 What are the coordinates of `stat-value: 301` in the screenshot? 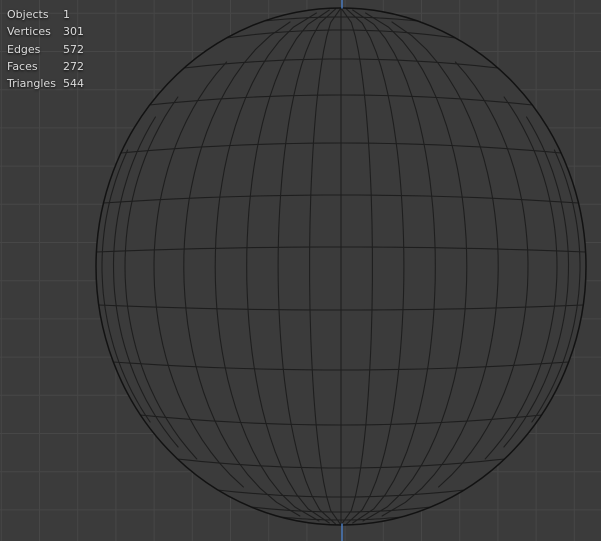 It's located at (73, 32).